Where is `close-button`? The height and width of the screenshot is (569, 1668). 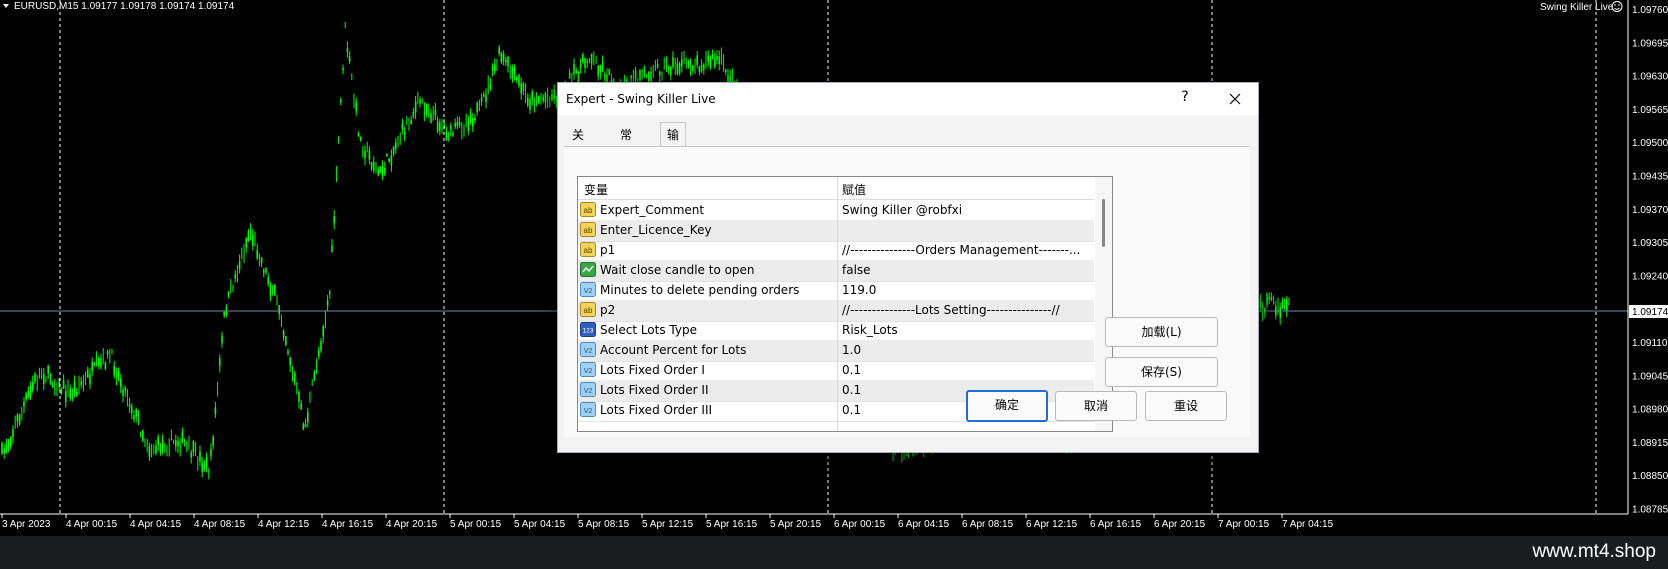 close-button is located at coordinates (1235, 99).